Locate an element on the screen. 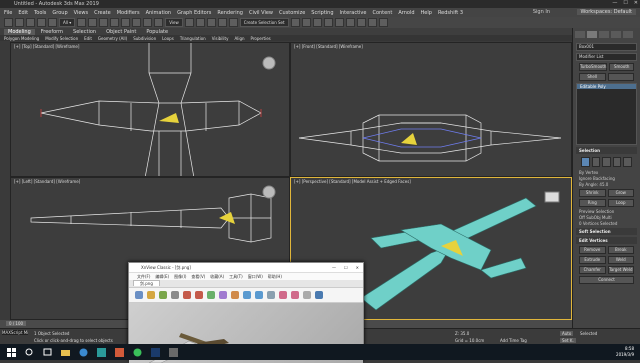 The width and height of the screenshot is (640, 363). ribbon-edit: Edit is located at coordinates (88, 38).